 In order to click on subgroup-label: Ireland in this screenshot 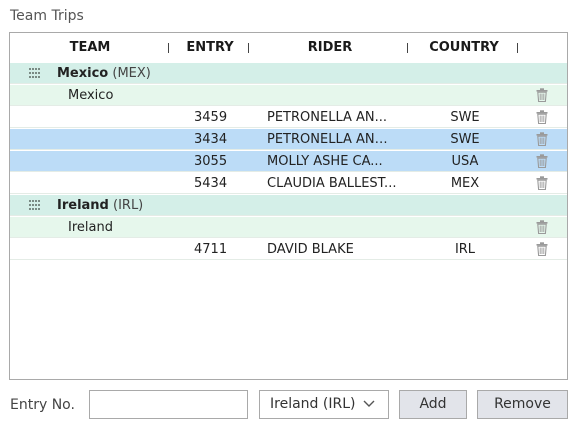, I will do `click(90, 227)`.